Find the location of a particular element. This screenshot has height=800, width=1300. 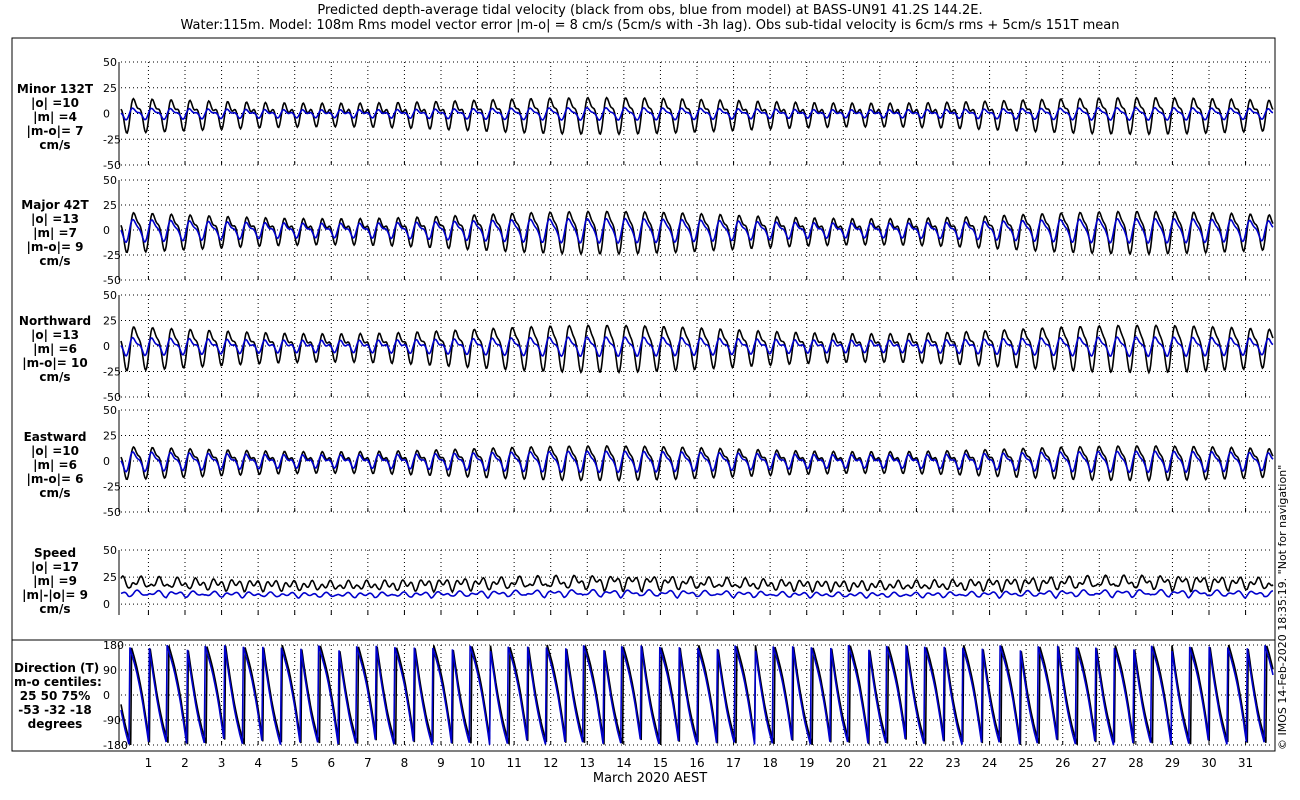

panel-label-line: |m| =7 is located at coordinates (55, 233).